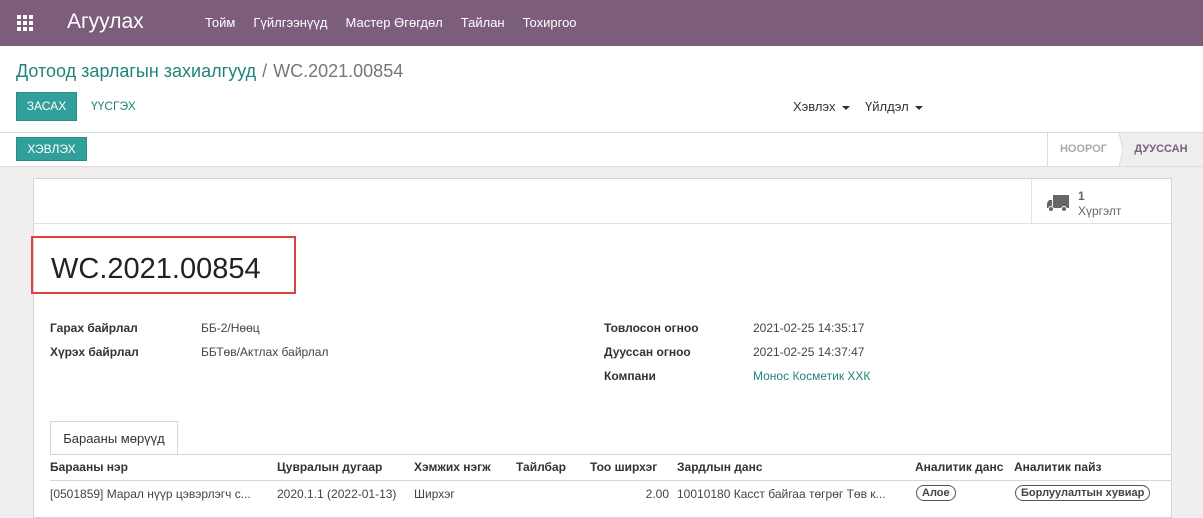 The width and height of the screenshot is (1203, 518). What do you see at coordinates (163, 265) in the screenshot?
I see `highlight-box` at bounding box center [163, 265].